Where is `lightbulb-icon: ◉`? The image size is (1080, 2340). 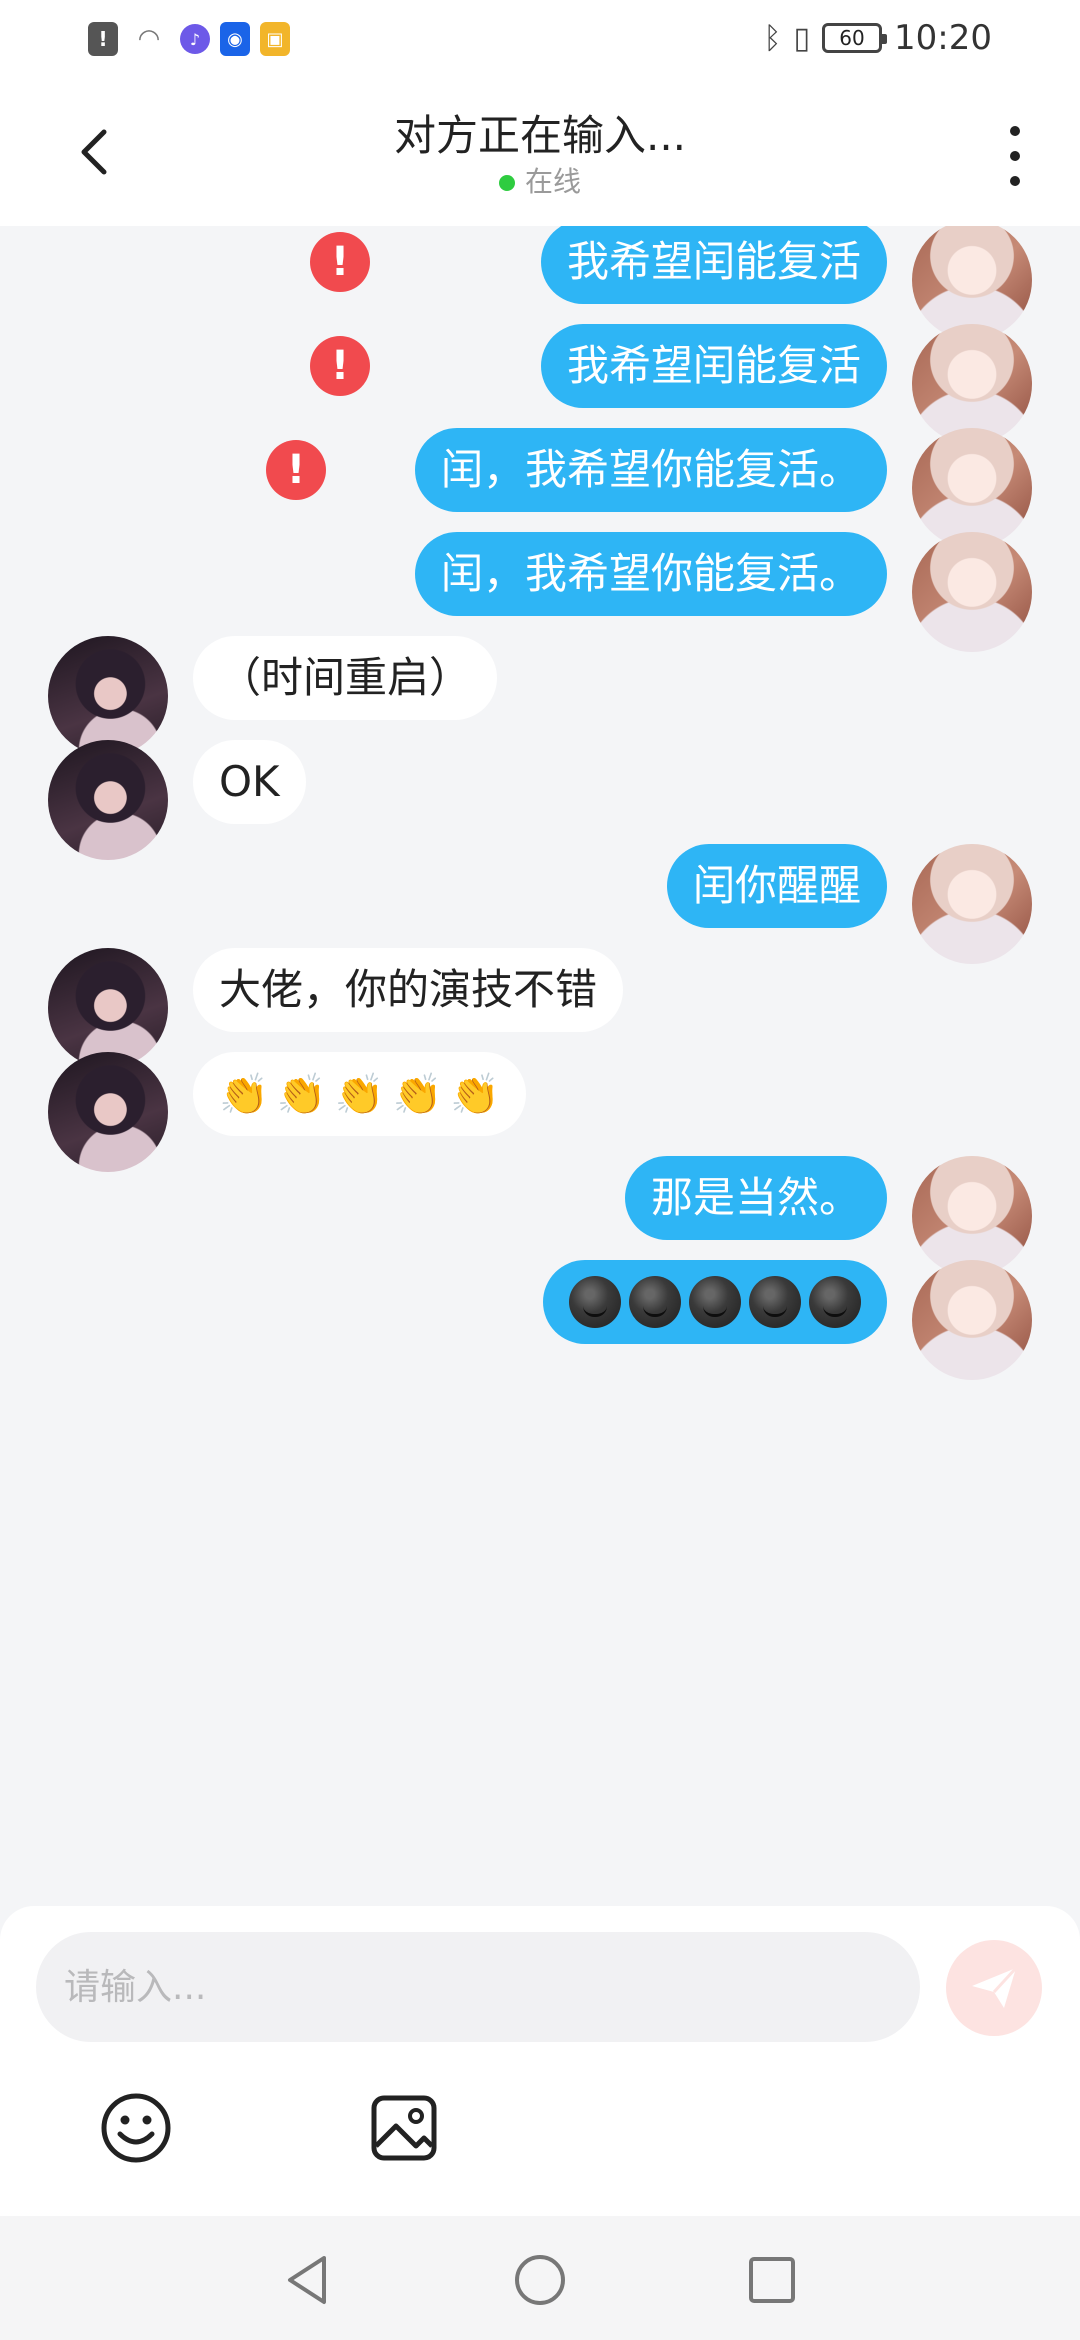
lightbulb-icon: ◉ is located at coordinates (235, 39).